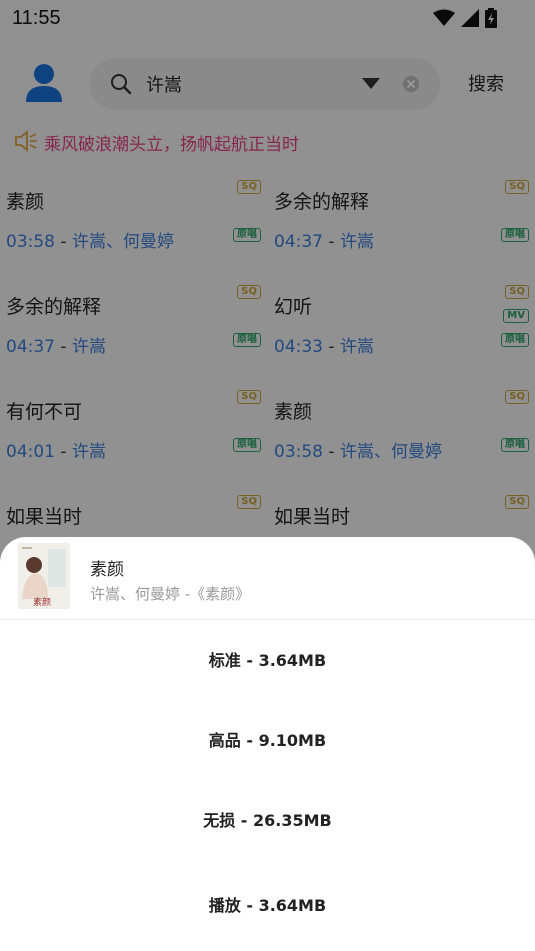  What do you see at coordinates (170, 594) in the screenshot?
I see `sheet-song-subtitle: 许嵩、何曼婷 -《素颜》` at bounding box center [170, 594].